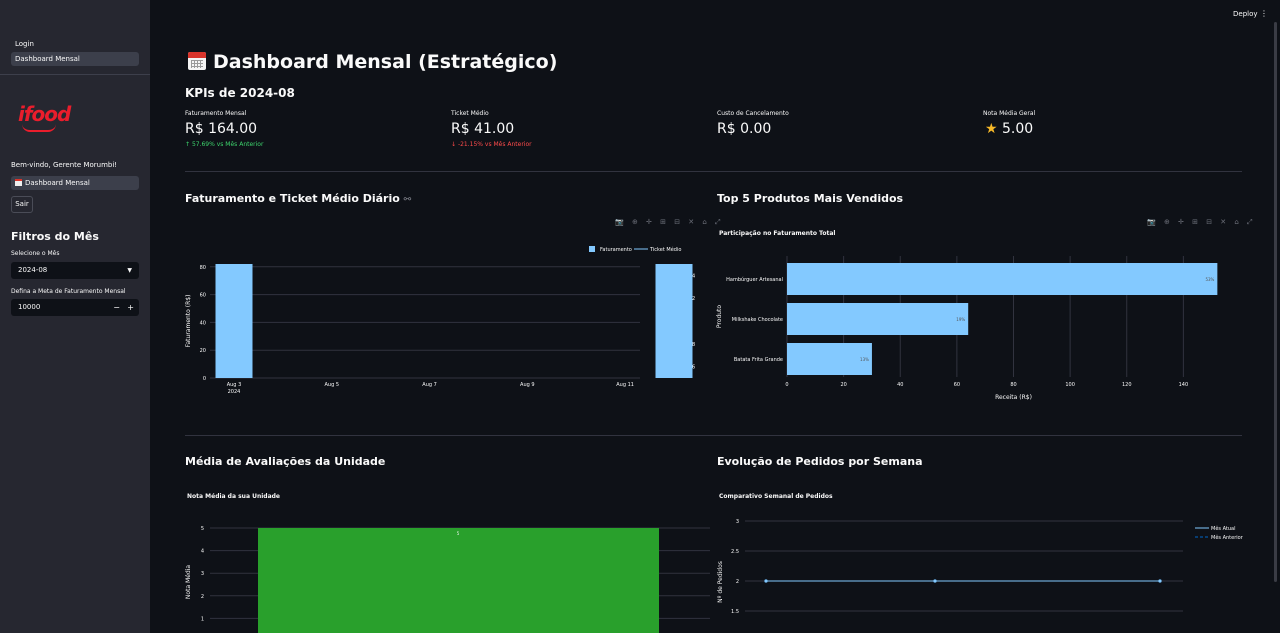 The image size is (1280, 633). What do you see at coordinates (35, 253) in the screenshot?
I see `month-select-label: Selecione o Mês` at bounding box center [35, 253].